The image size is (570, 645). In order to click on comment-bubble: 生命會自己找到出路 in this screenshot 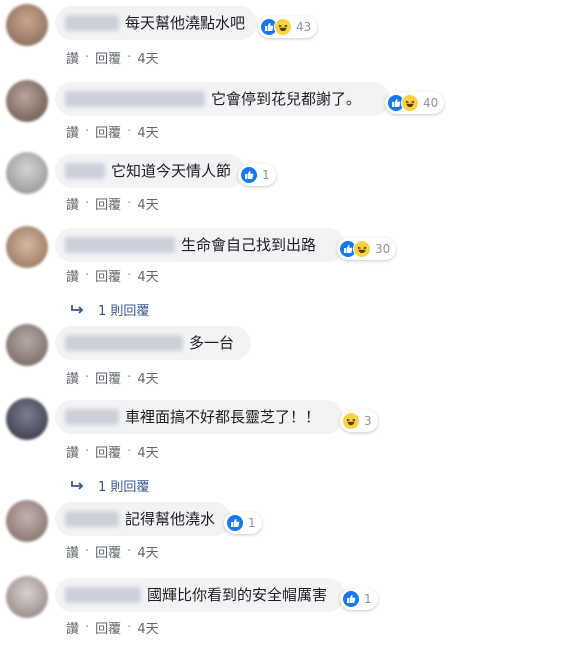, I will do `click(200, 245)`.